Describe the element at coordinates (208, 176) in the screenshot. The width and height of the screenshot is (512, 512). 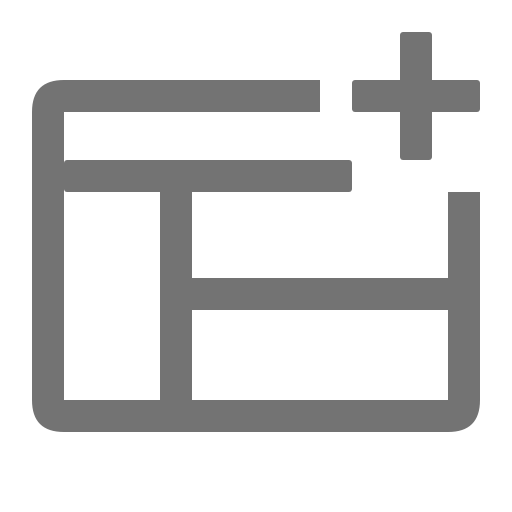
I see `header-divider` at that location.